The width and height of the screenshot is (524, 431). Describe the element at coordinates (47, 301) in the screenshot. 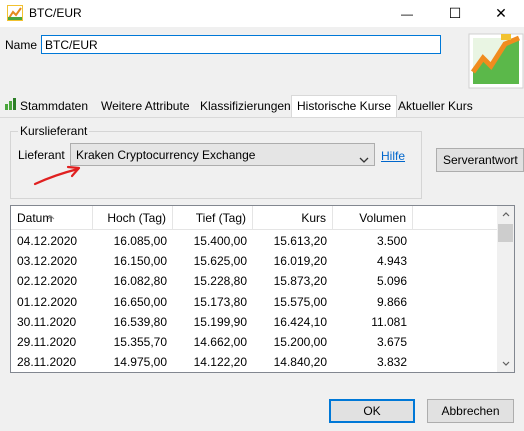

I see `table-cell: 01.12.2020` at that location.